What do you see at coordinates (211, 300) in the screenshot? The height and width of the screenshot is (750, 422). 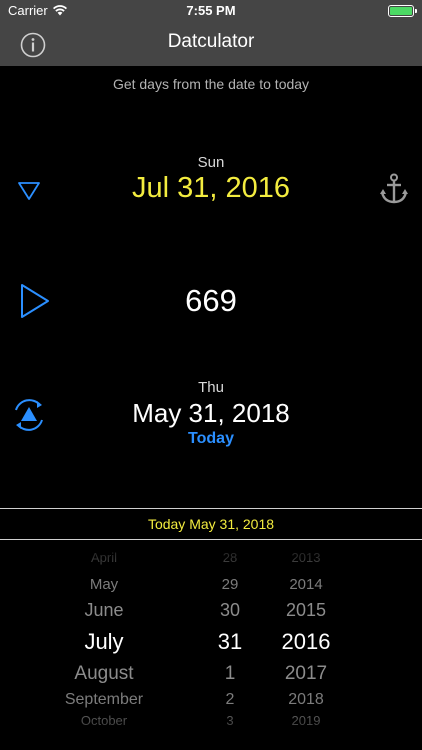 I see `days-count: 669` at bounding box center [211, 300].